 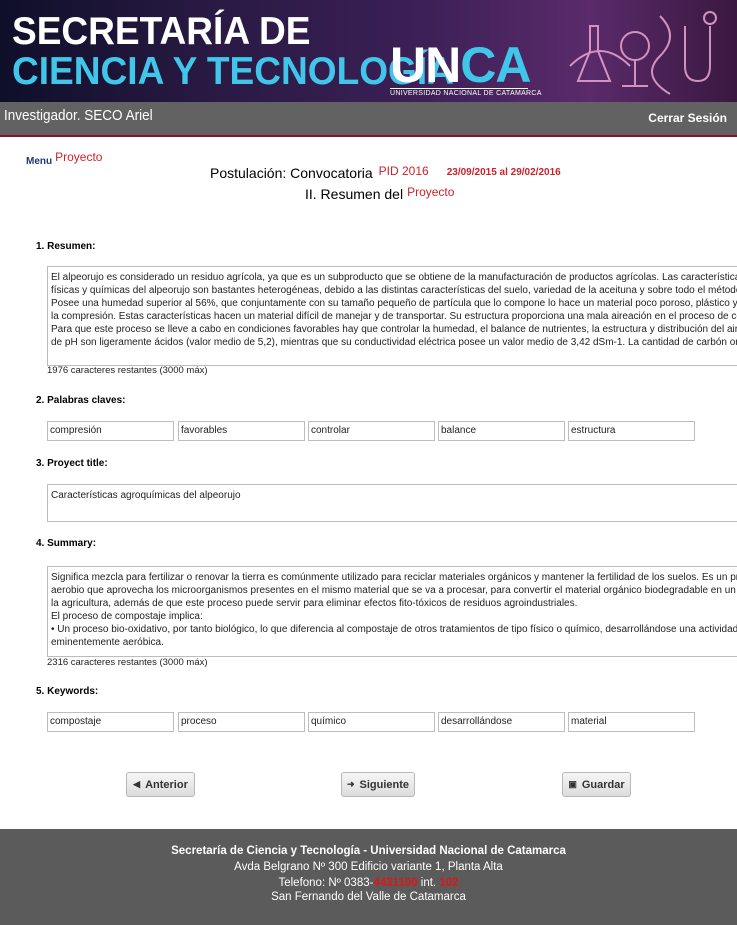 I want to click on user-bar: Investigador. SECO Ariel Cerrar Sesión, so click(x=368, y=119).